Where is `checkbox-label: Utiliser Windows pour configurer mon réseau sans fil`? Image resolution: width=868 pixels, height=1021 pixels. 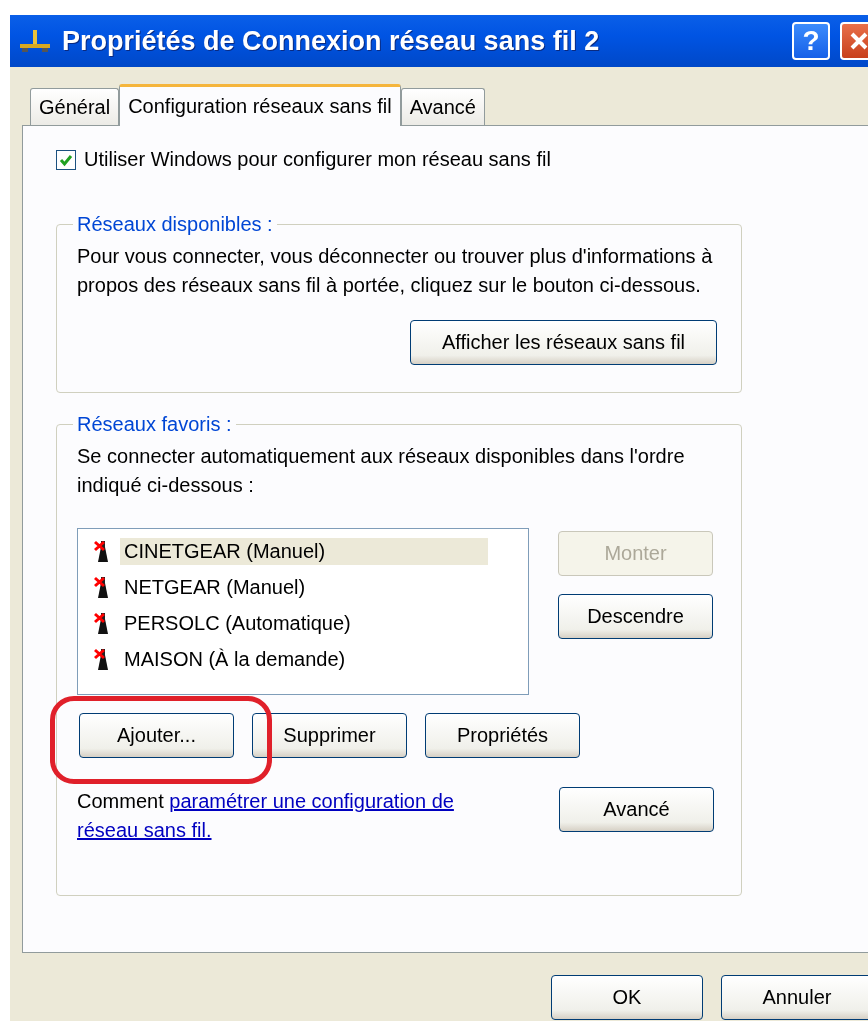 checkbox-label: Utiliser Windows pour configurer mon réseau sans fil is located at coordinates (317, 159).